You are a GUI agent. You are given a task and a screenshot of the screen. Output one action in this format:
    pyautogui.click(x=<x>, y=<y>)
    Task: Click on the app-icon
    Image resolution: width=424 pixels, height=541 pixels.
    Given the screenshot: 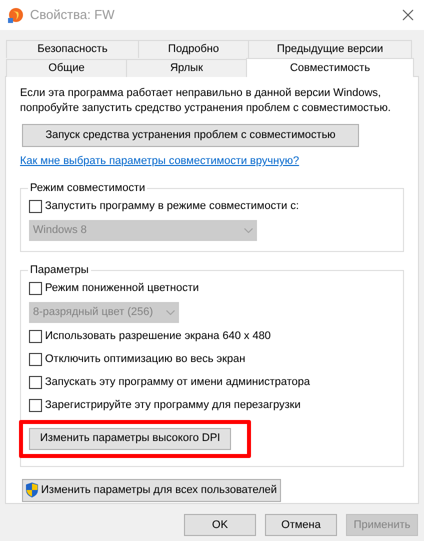 What is the action you would take?
    pyautogui.click(x=15, y=15)
    